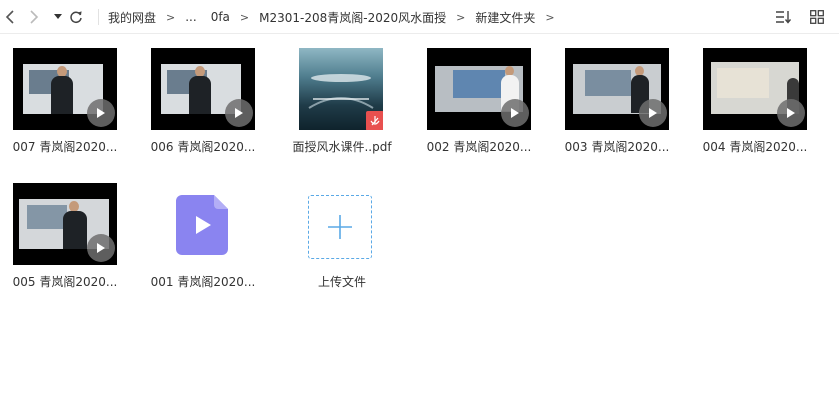 The image size is (839, 411). What do you see at coordinates (341, 282) in the screenshot?
I see `upload-label: 上传文件` at bounding box center [341, 282].